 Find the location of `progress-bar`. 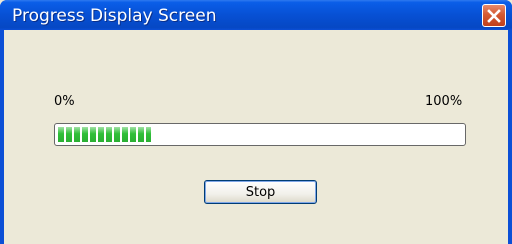

progress-bar is located at coordinates (260, 134).